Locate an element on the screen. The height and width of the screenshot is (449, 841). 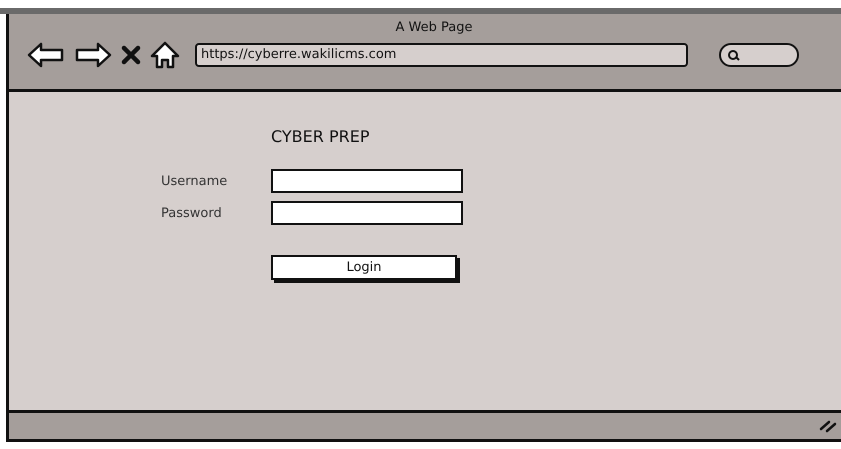
login-button: Login is located at coordinates (364, 267).